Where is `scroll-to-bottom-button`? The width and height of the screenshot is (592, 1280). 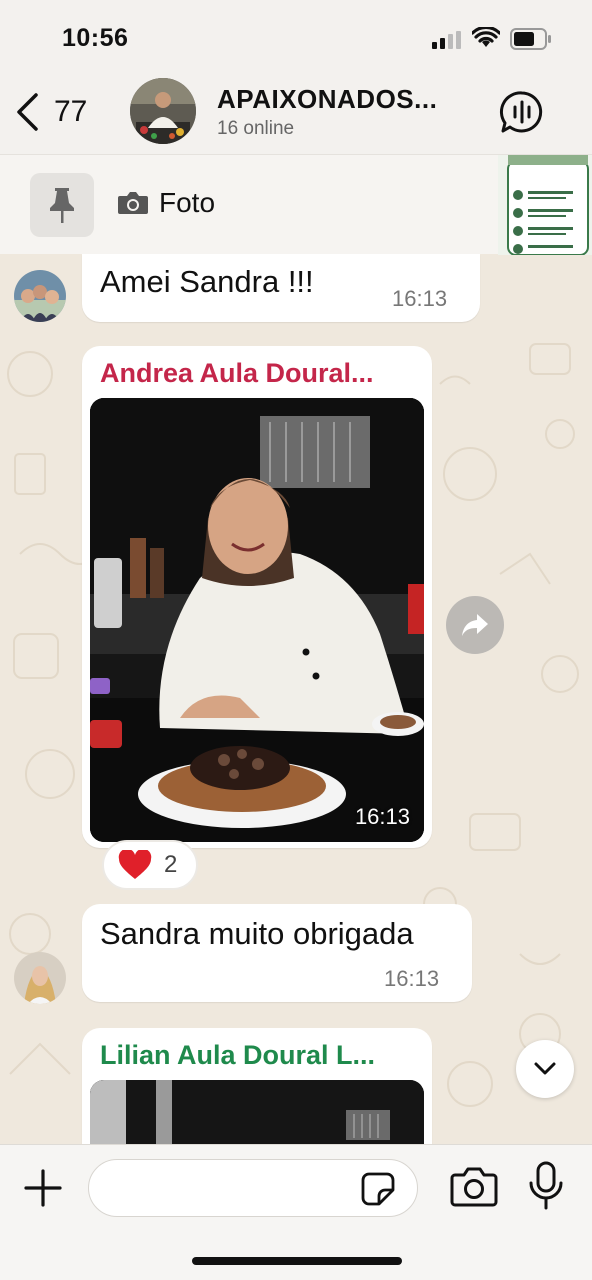 scroll-to-bottom-button is located at coordinates (545, 1069).